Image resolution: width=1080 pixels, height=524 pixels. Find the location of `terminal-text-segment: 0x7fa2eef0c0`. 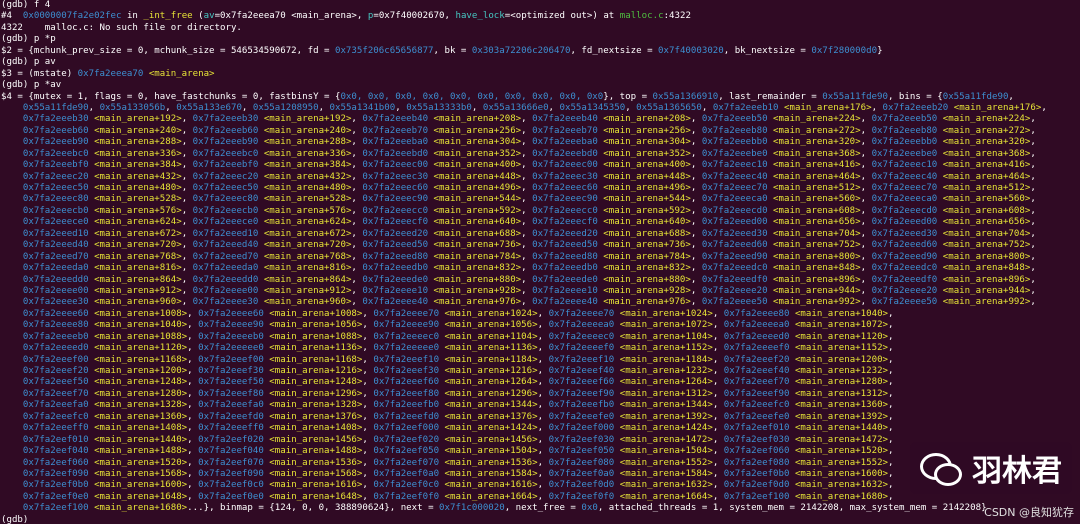

terminal-text-segment: 0x7fa2eef0c0 is located at coordinates (406, 485).